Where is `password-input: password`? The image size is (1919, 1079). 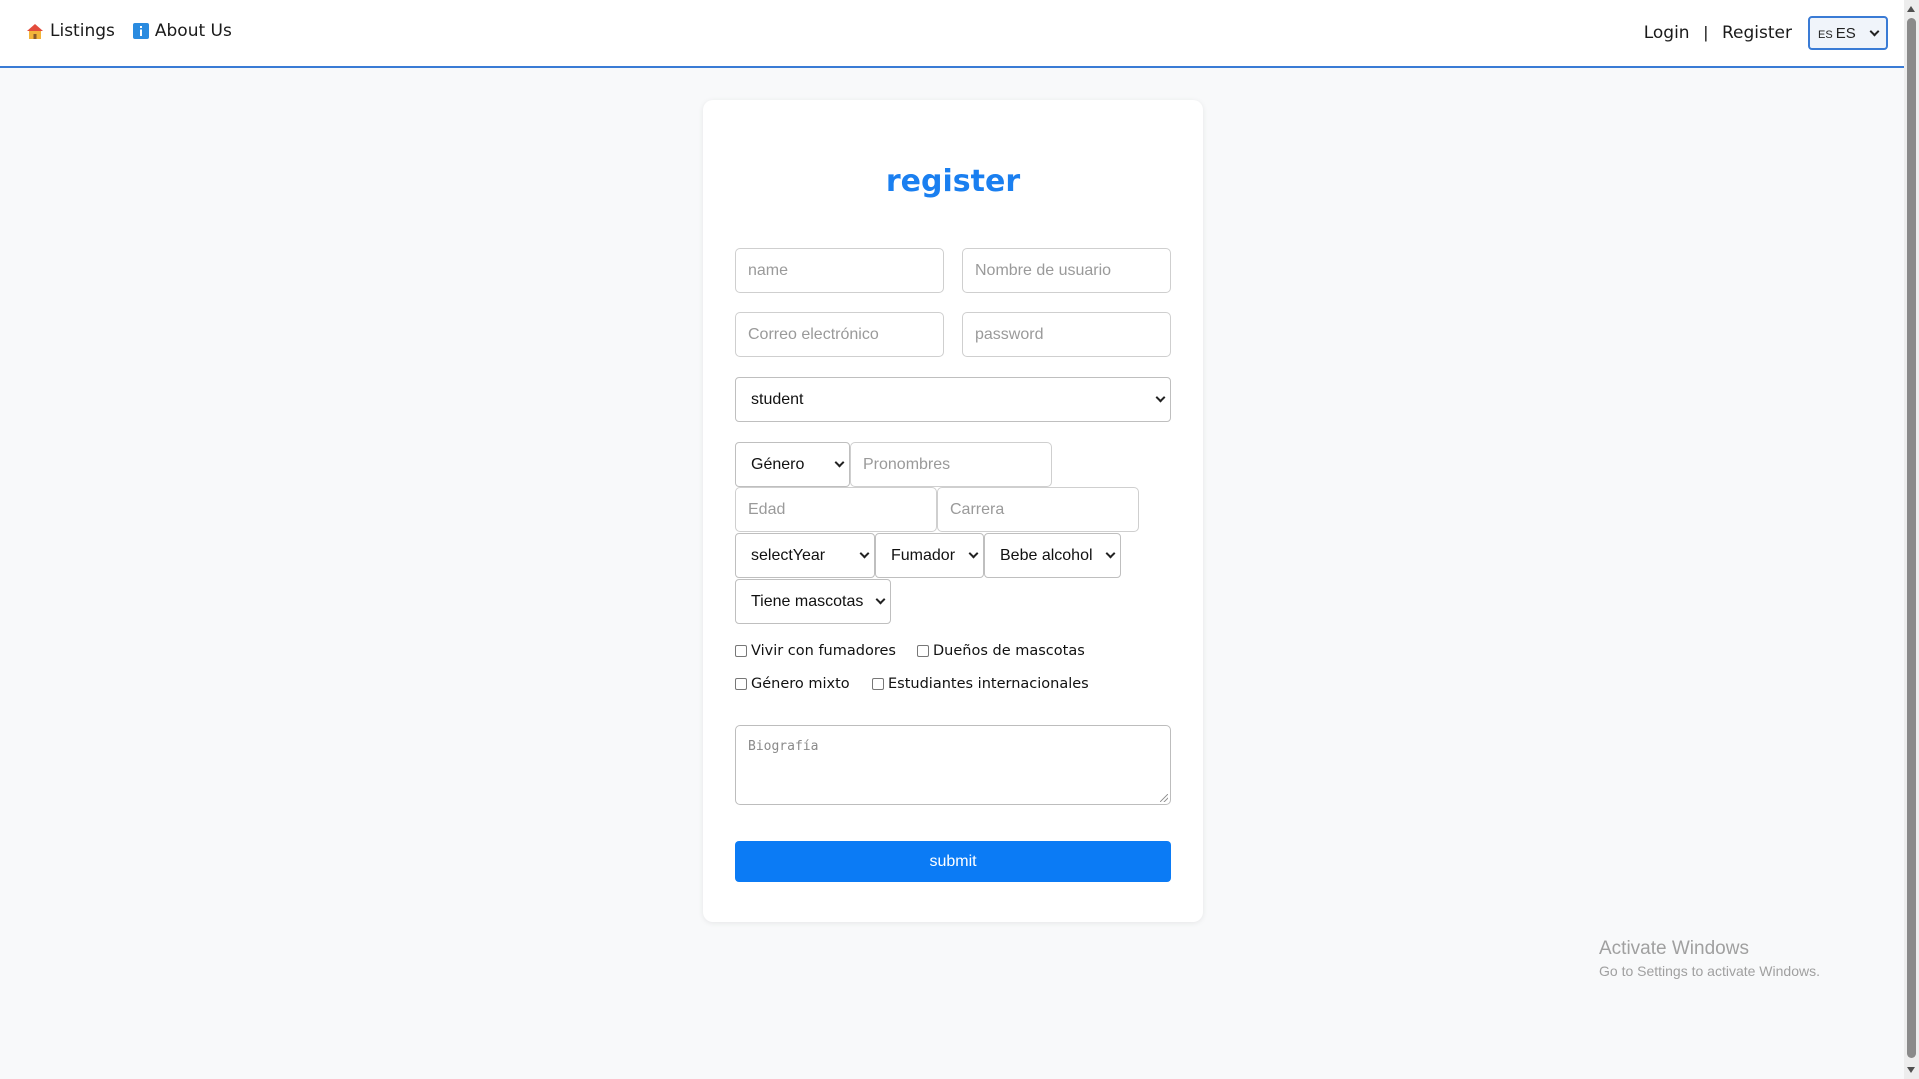 password-input: password is located at coordinates (1066, 334).